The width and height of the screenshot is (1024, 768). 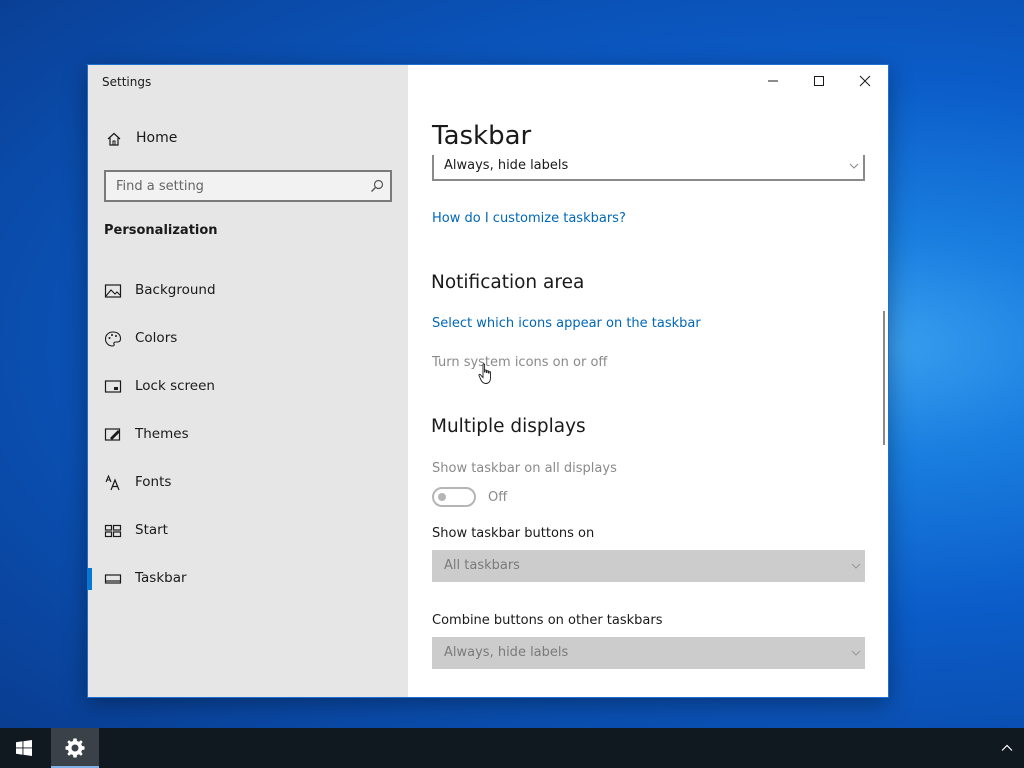 What do you see at coordinates (248, 579) in the screenshot?
I see `sidebar-item-taskbar: Taskbar` at bounding box center [248, 579].